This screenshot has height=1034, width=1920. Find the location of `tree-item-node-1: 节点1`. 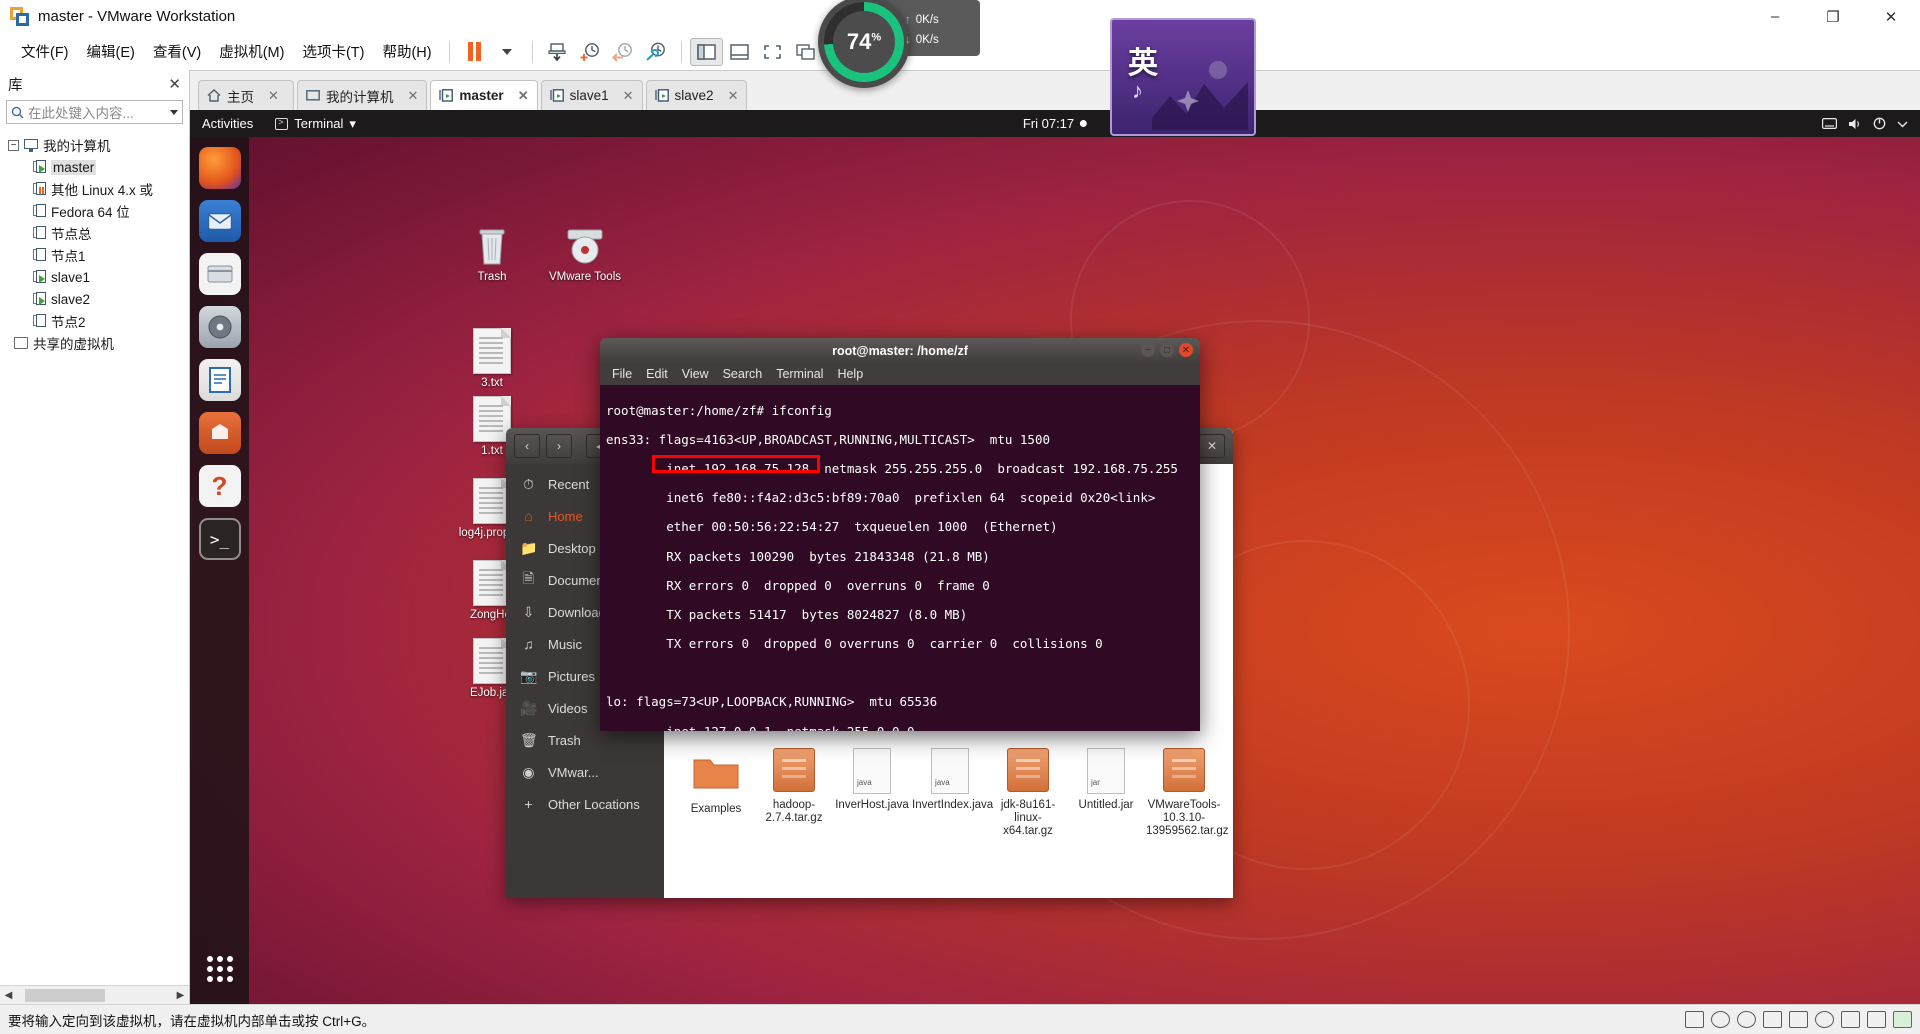

tree-item-node-1: 节点1 is located at coordinates (94, 255).